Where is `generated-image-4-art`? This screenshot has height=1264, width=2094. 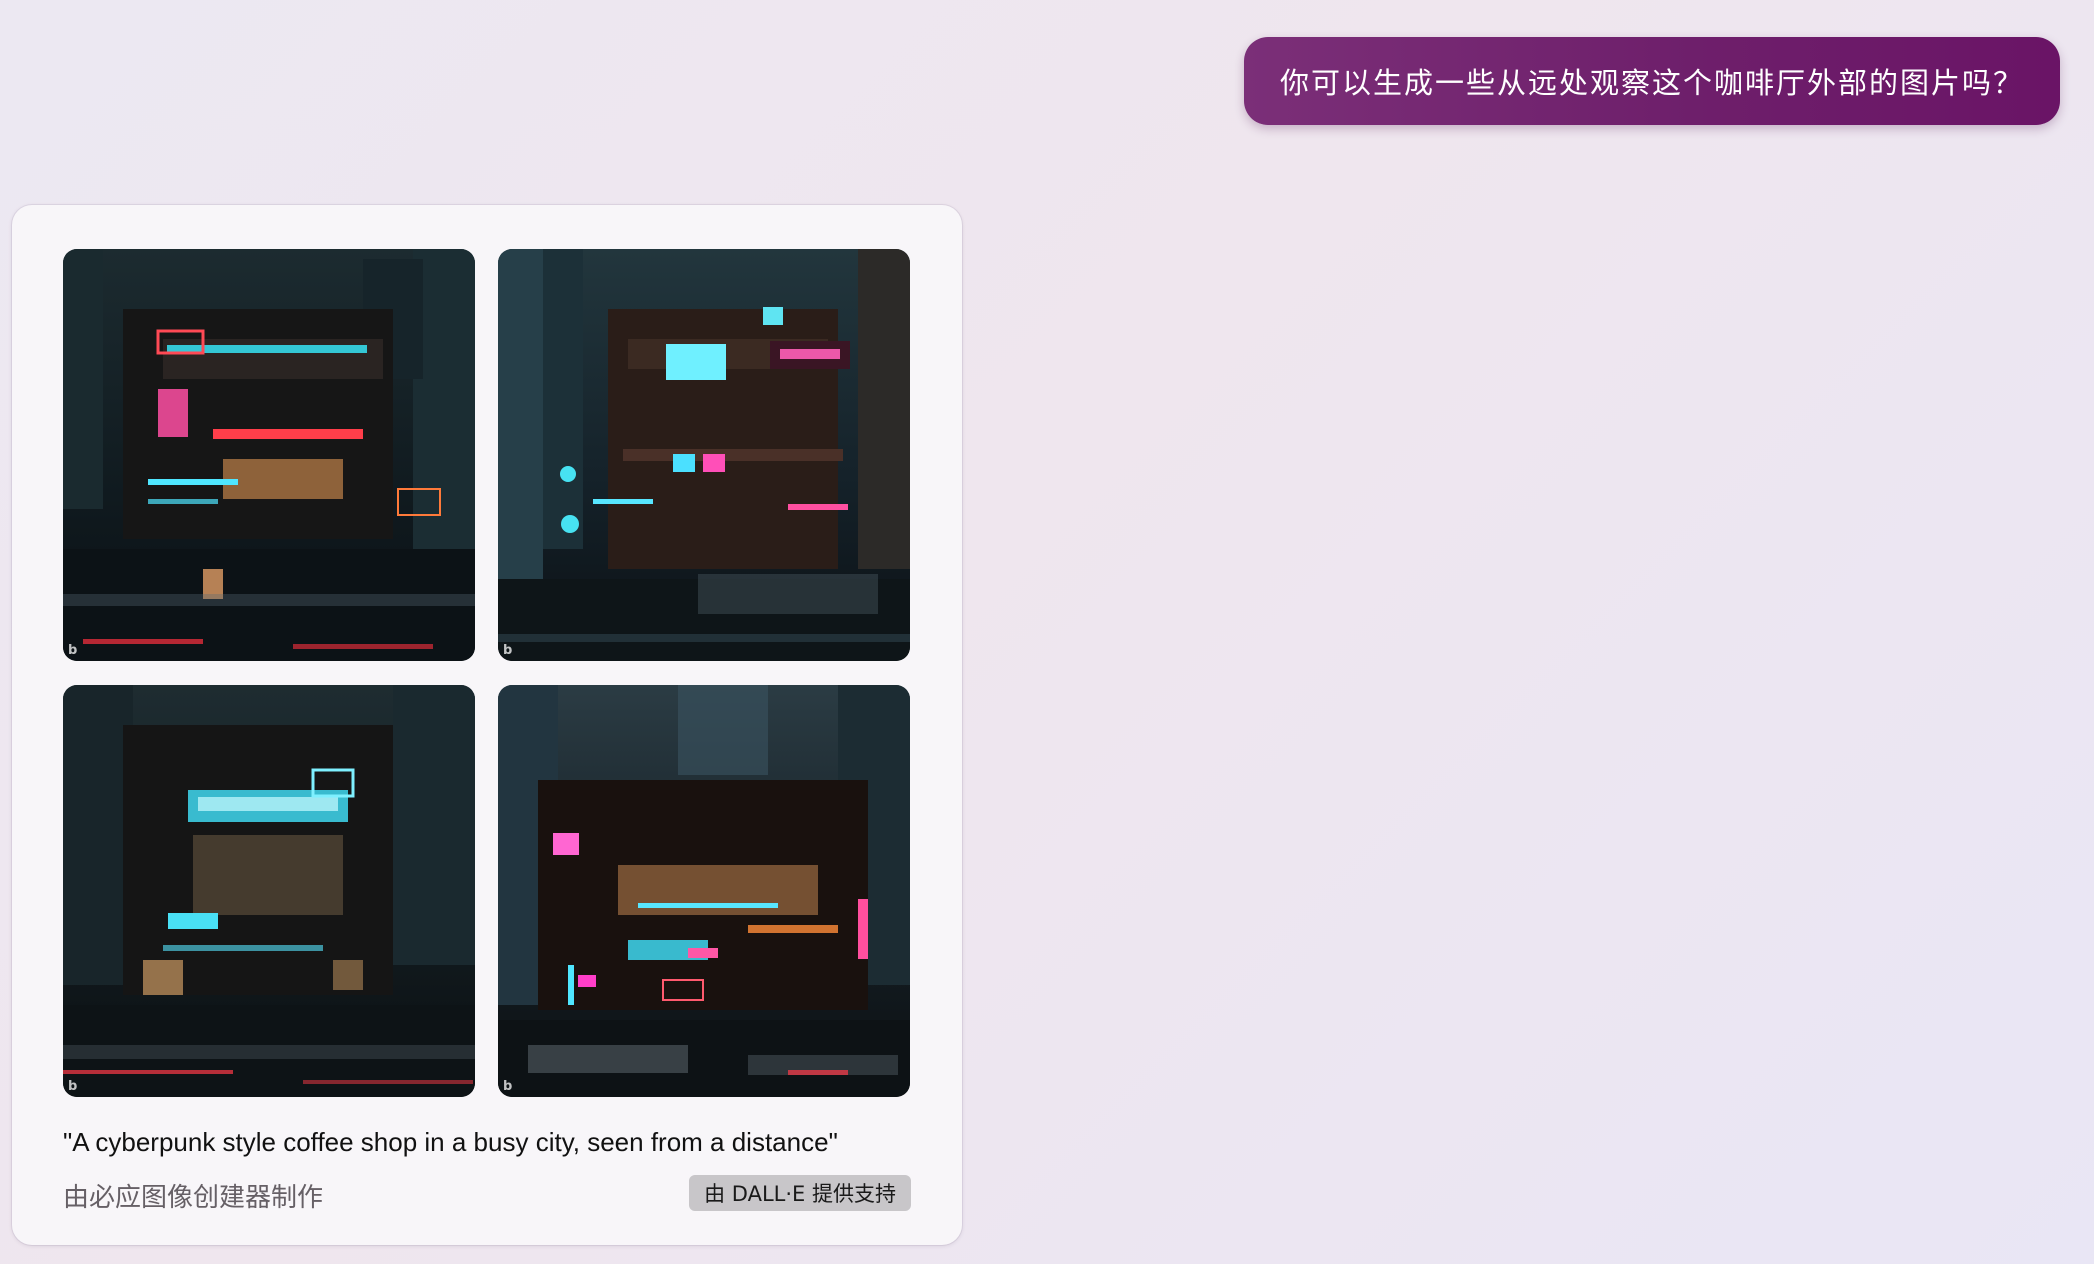 generated-image-4-art is located at coordinates (704, 891).